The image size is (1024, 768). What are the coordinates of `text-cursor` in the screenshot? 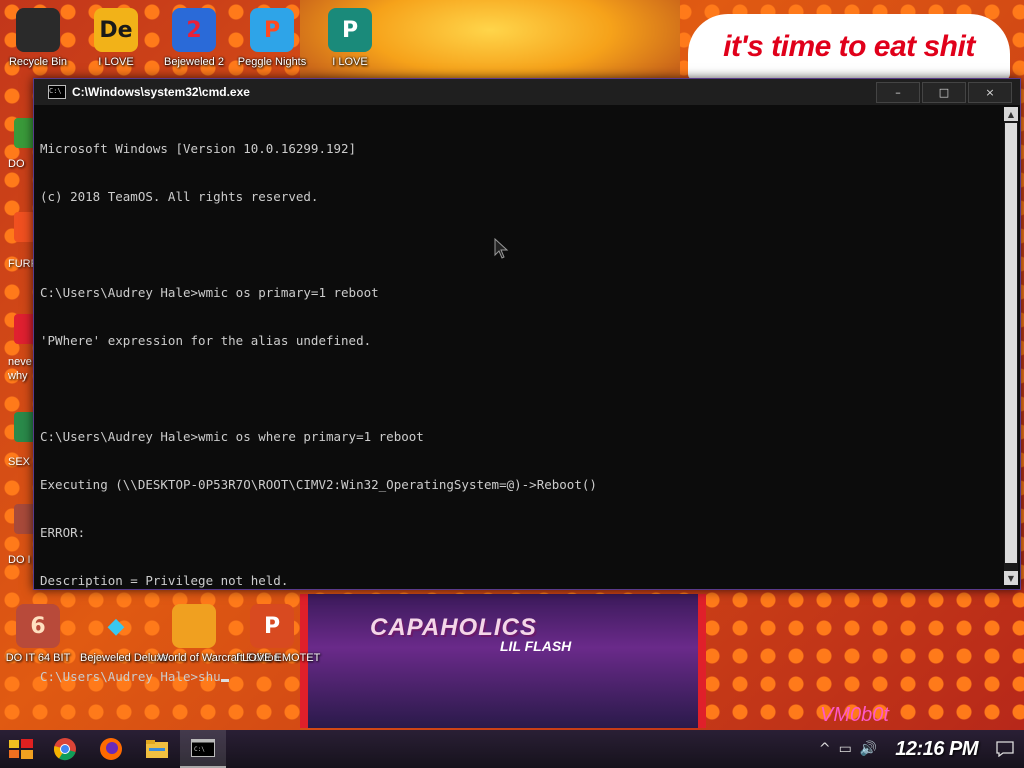 It's located at (224, 680).